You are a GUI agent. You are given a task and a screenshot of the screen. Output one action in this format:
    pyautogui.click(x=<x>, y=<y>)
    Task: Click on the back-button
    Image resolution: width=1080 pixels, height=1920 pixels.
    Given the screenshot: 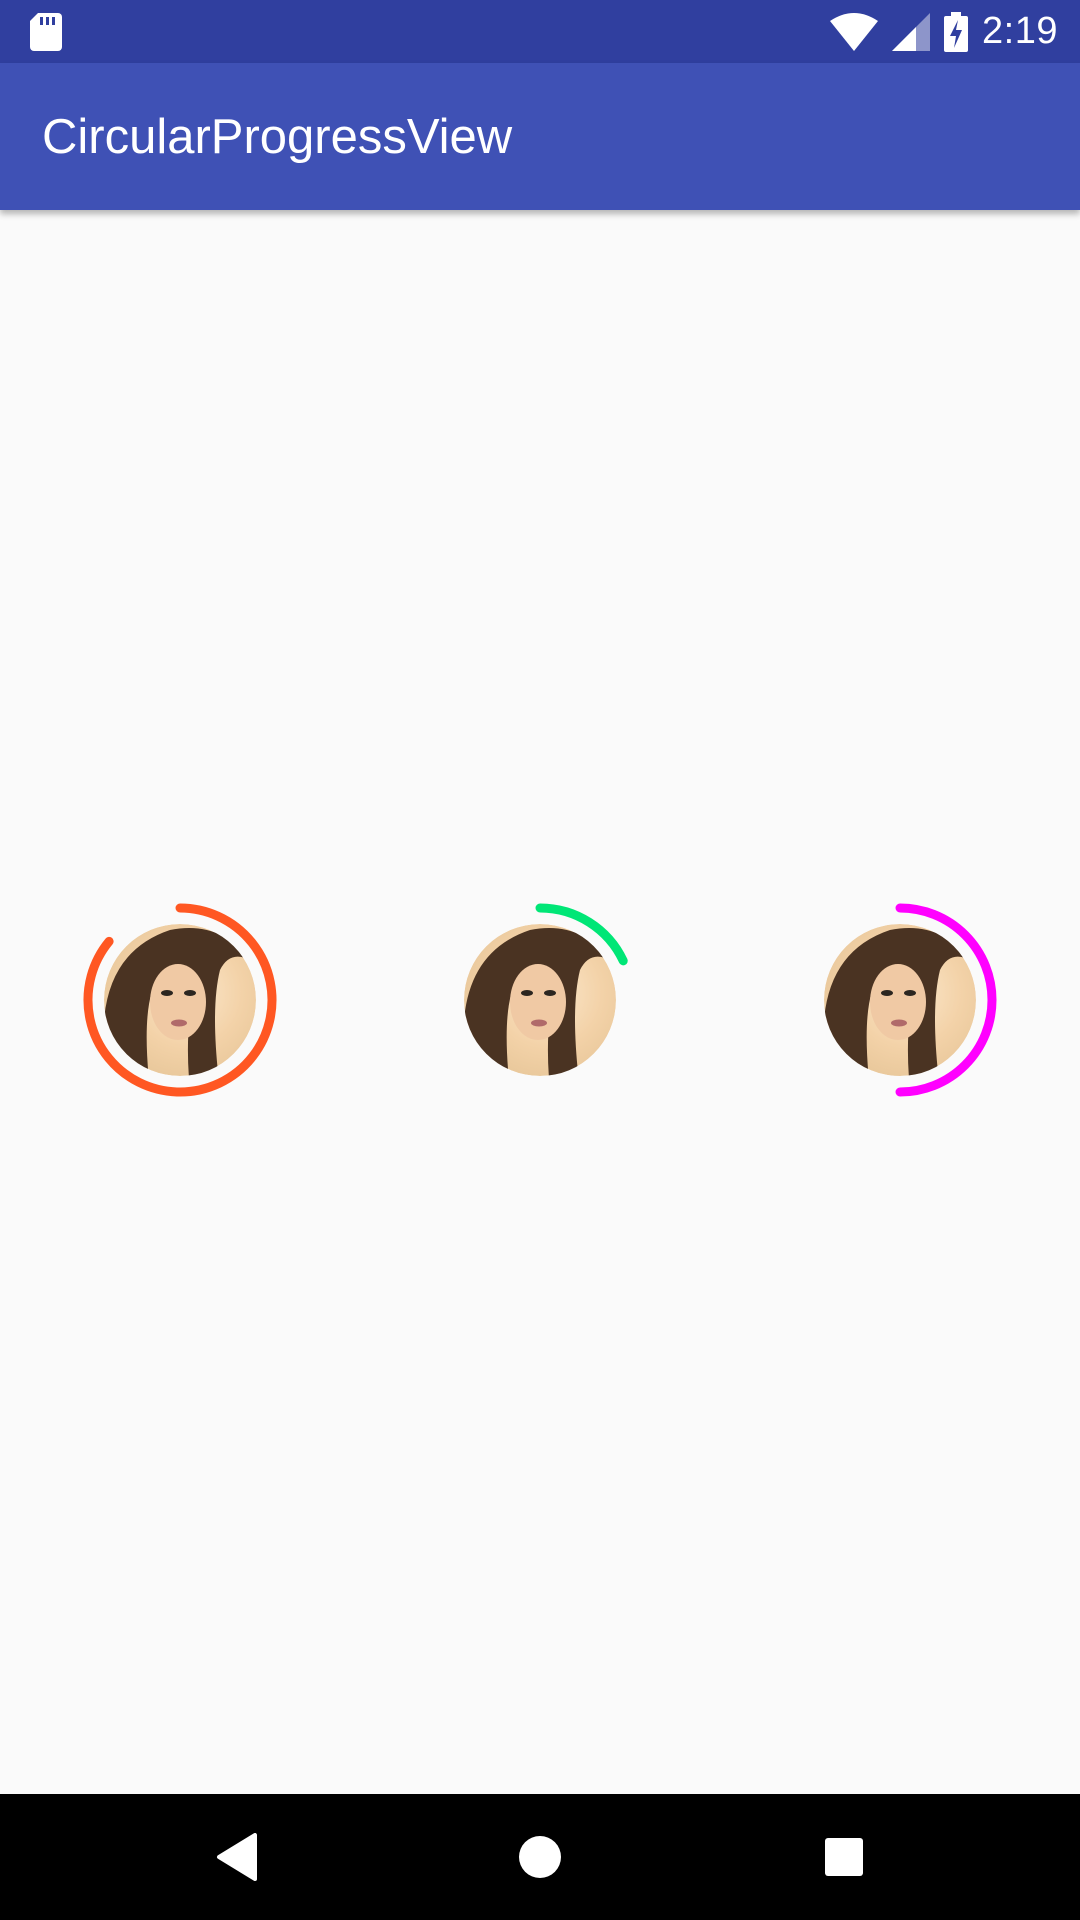 What is the action you would take?
    pyautogui.click(x=237, y=1857)
    